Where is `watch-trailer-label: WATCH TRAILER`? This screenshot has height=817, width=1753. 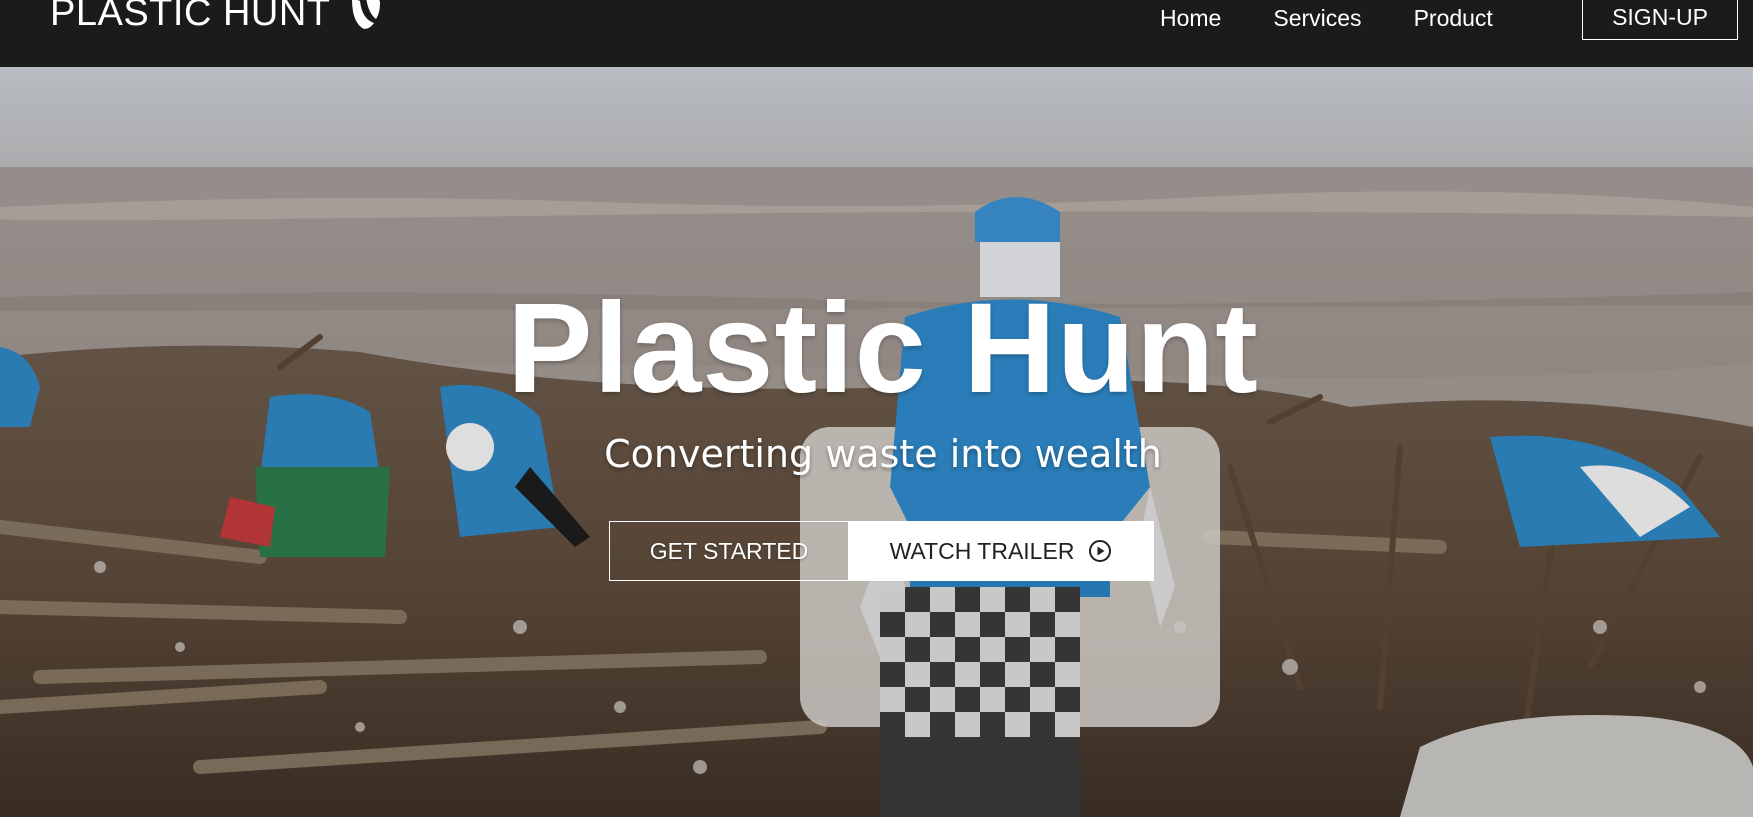 watch-trailer-label: WATCH TRAILER is located at coordinates (982, 550).